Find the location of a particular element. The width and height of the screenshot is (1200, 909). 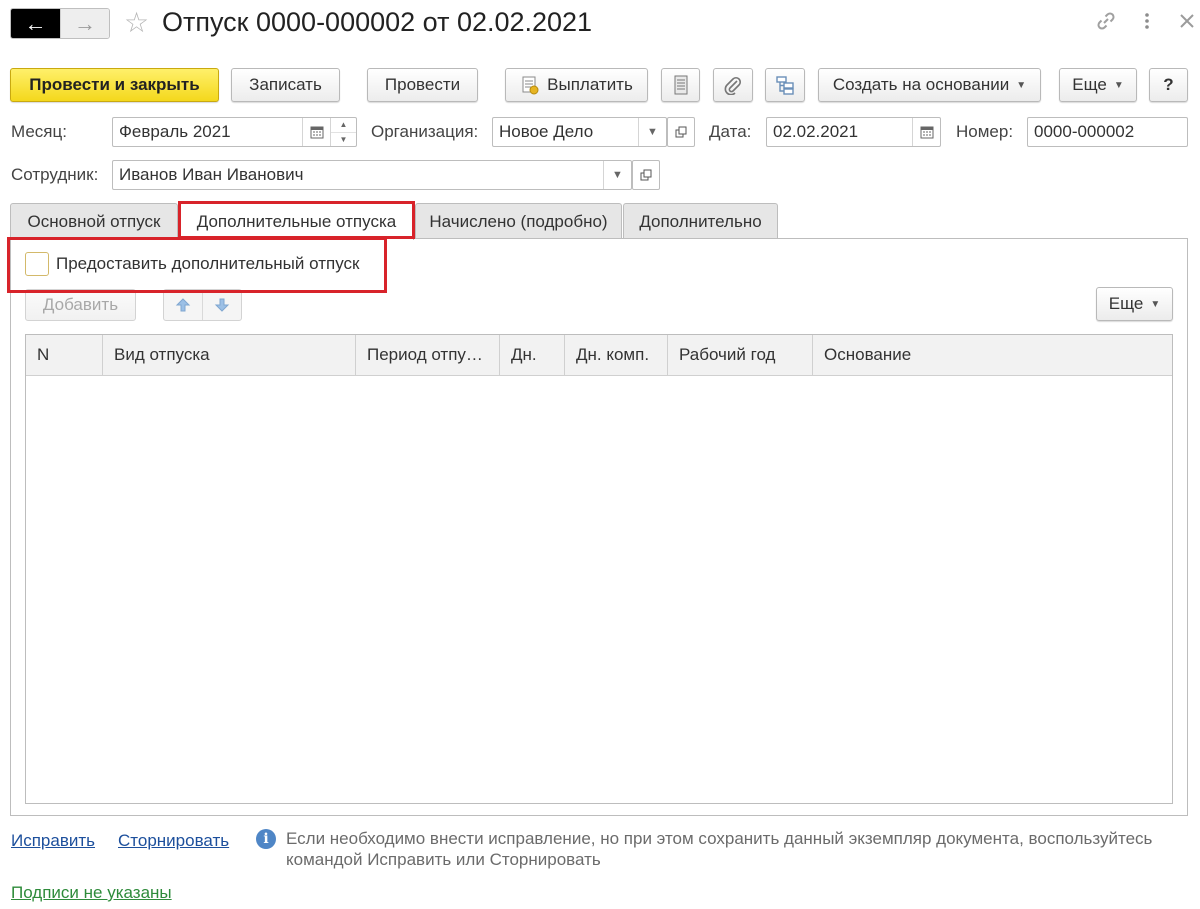

post-and-close-button: Провести и закрыть is located at coordinates (114, 85).